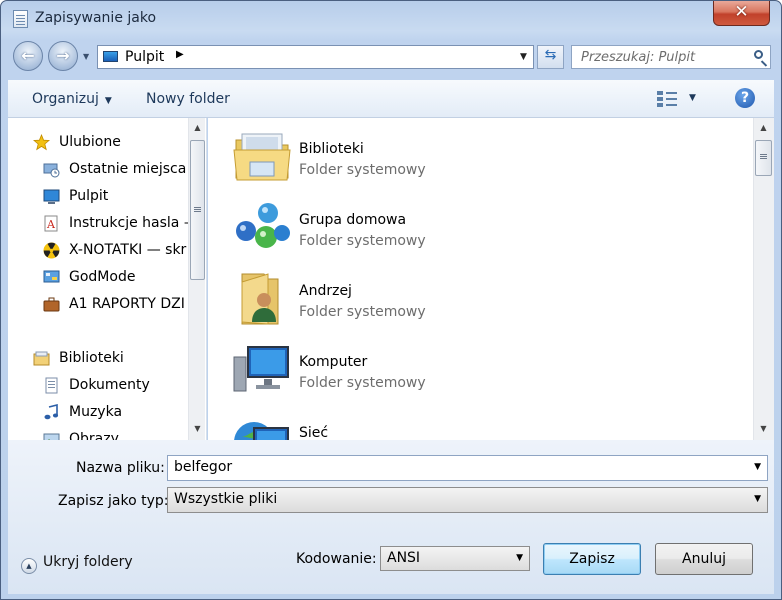  What do you see at coordinates (467, 468) in the screenshot?
I see `filename-input: belfegor ▼` at bounding box center [467, 468].